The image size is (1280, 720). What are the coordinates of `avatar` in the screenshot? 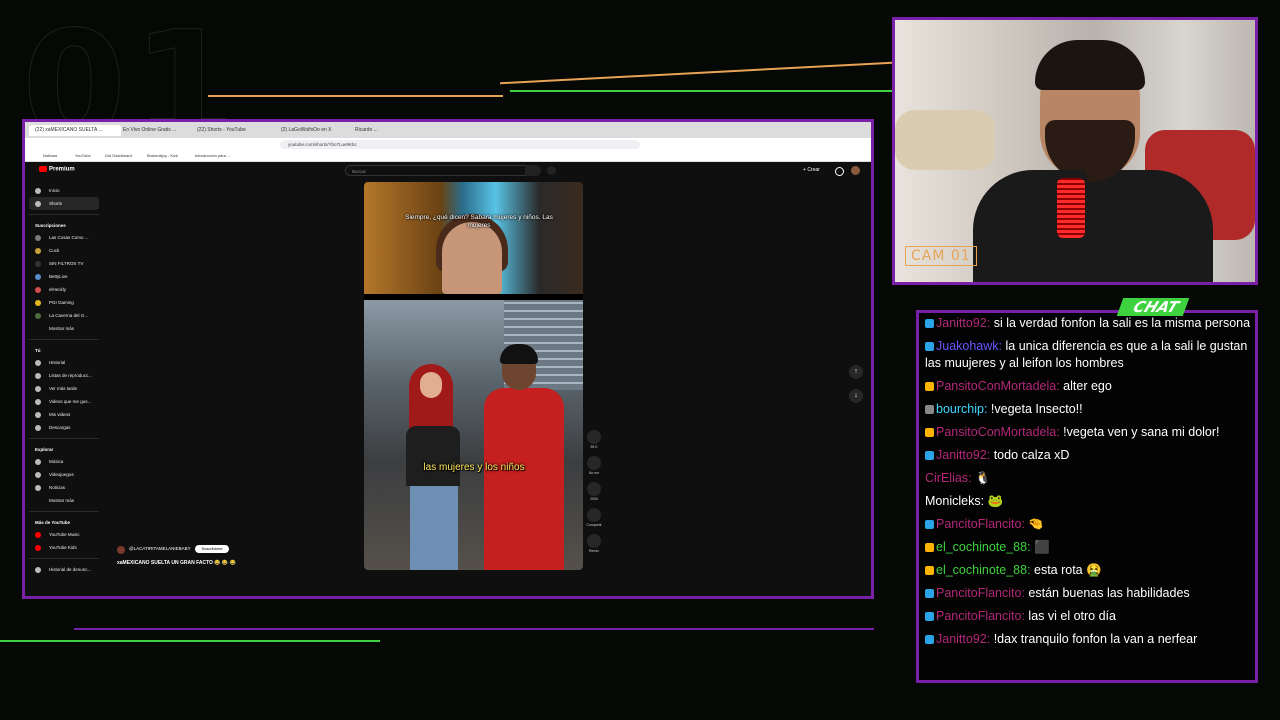 It's located at (855, 170).